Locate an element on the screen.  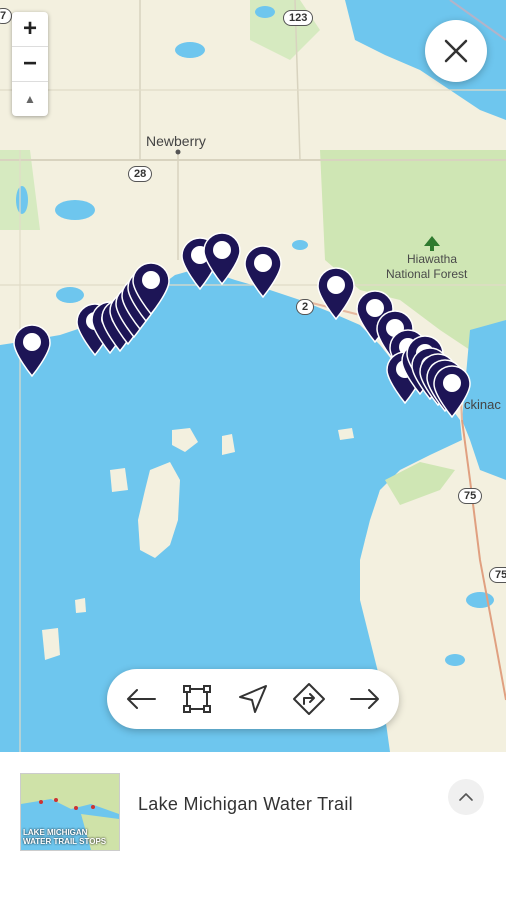
thumbnail-caption-line2: WATER TRAIL STOPS is located at coordinates (65, 841).